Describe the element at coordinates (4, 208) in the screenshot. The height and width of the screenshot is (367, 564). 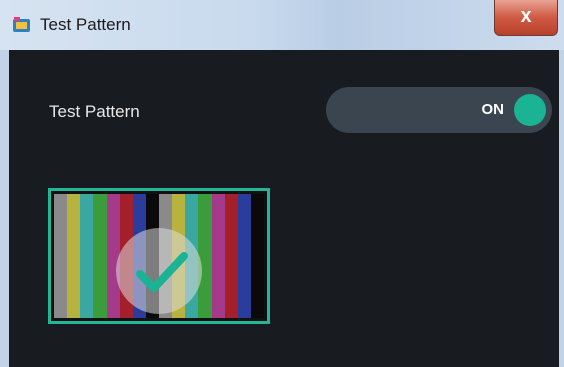
I see `window-frame-left` at that location.